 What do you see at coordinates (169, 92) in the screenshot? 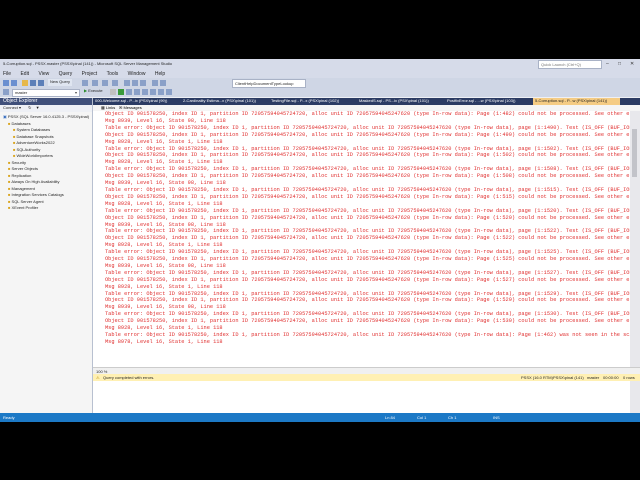
I see `indent-icon` at bounding box center [169, 92].